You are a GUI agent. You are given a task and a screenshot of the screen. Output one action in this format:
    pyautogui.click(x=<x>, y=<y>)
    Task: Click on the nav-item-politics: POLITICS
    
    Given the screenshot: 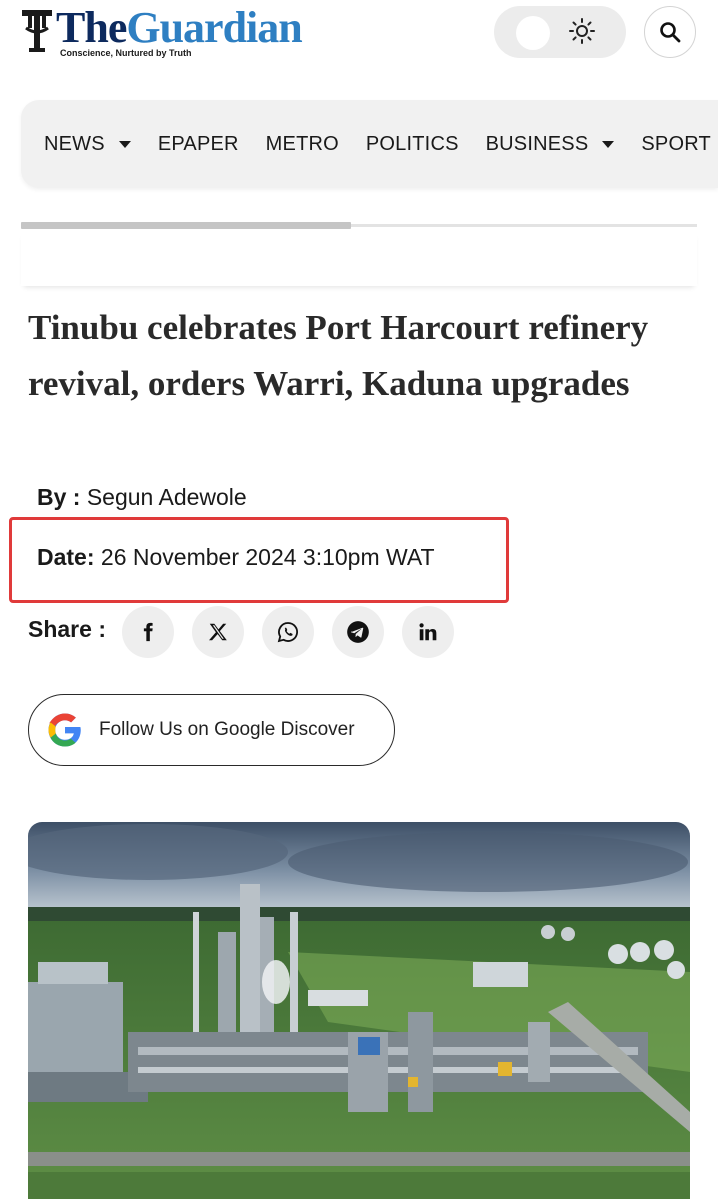 What is the action you would take?
    pyautogui.click(x=412, y=144)
    